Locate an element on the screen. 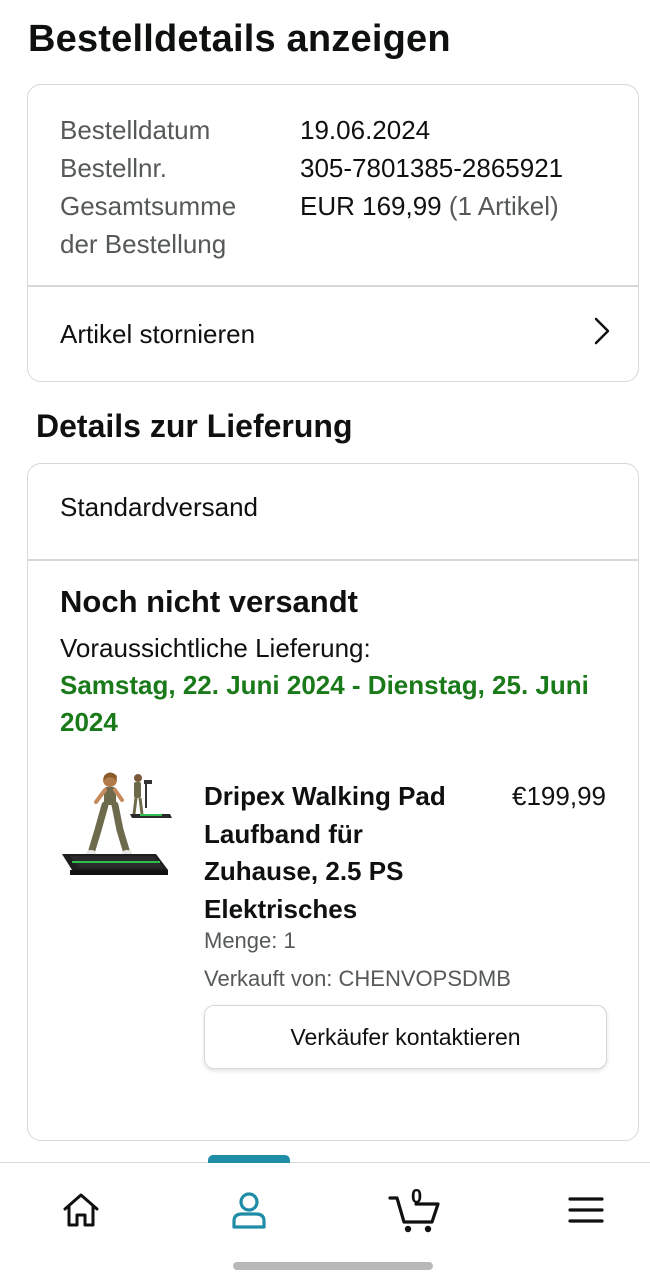 The width and height of the screenshot is (650, 1280). home-icon is located at coordinates (81, 1212).